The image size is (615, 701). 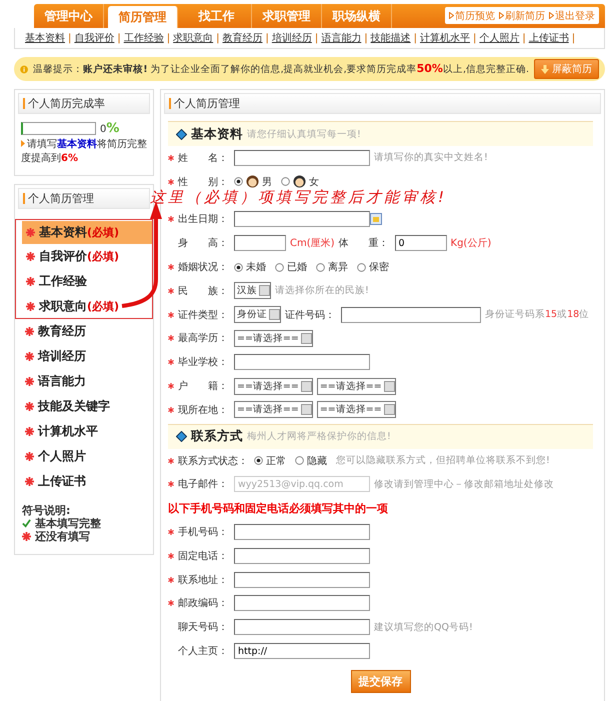 What do you see at coordinates (47, 510) in the screenshot?
I see `legend-title: 符号说明:` at bounding box center [47, 510].